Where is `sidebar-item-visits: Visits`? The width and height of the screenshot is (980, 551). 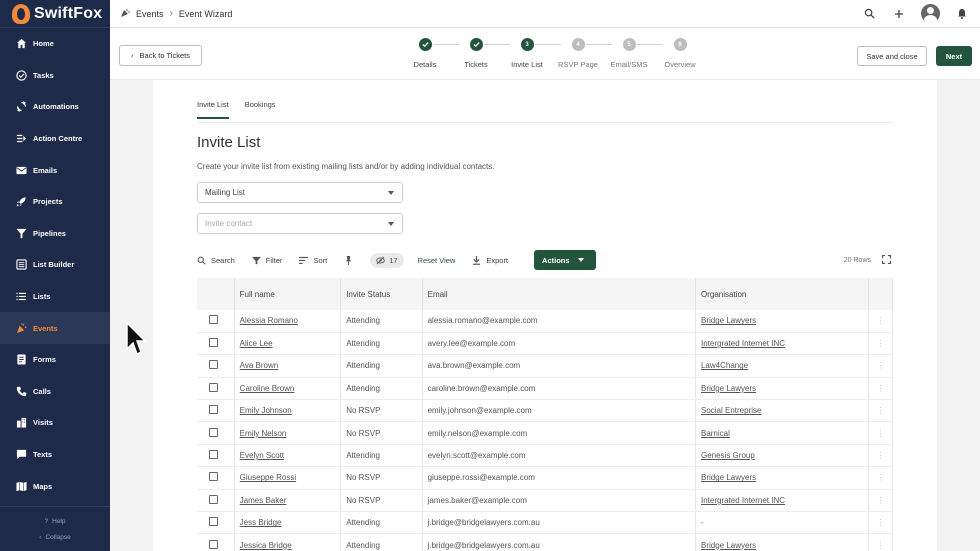 sidebar-item-visits: Visits is located at coordinates (55, 423).